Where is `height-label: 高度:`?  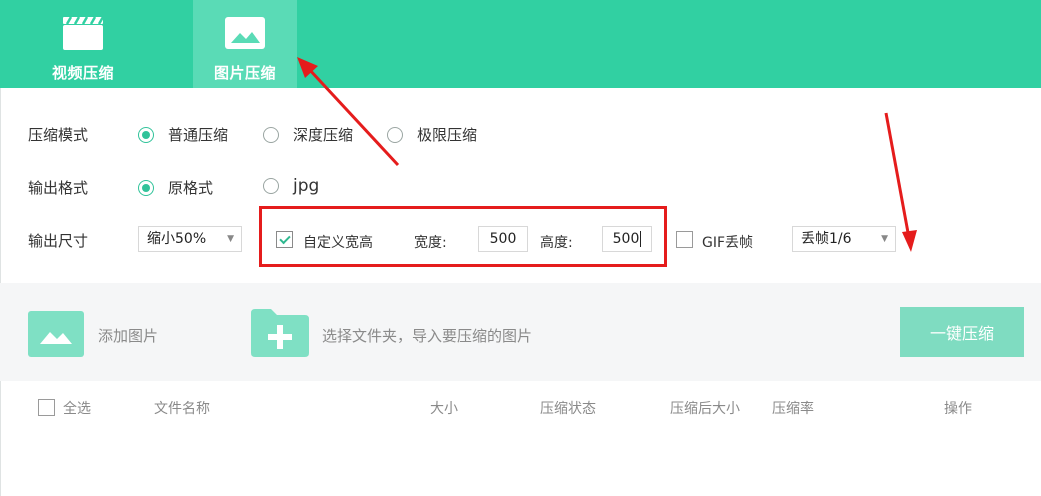 height-label: 高度: is located at coordinates (556, 243).